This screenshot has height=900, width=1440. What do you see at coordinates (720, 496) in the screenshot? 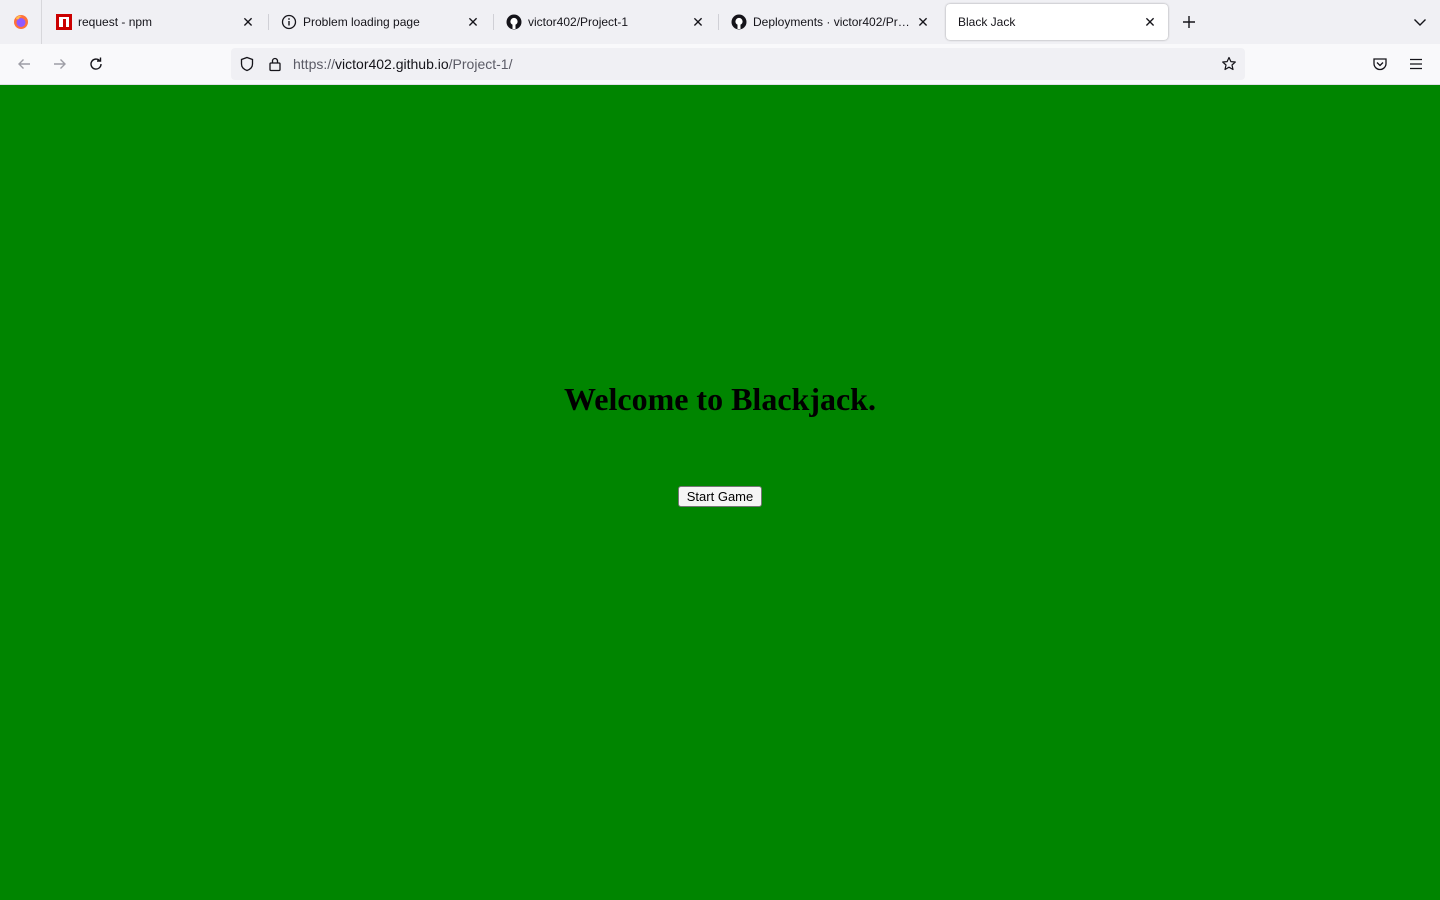
I see `start-game-button: Start Game` at bounding box center [720, 496].